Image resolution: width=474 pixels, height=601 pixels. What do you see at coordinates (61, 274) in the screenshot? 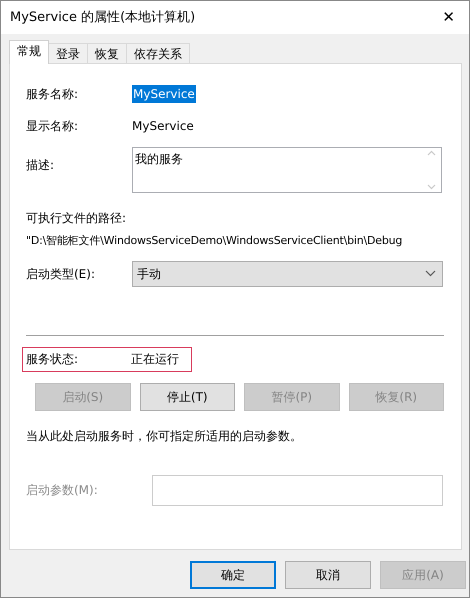
I see `field-label: 启动类型(E):` at bounding box center [61, 274].